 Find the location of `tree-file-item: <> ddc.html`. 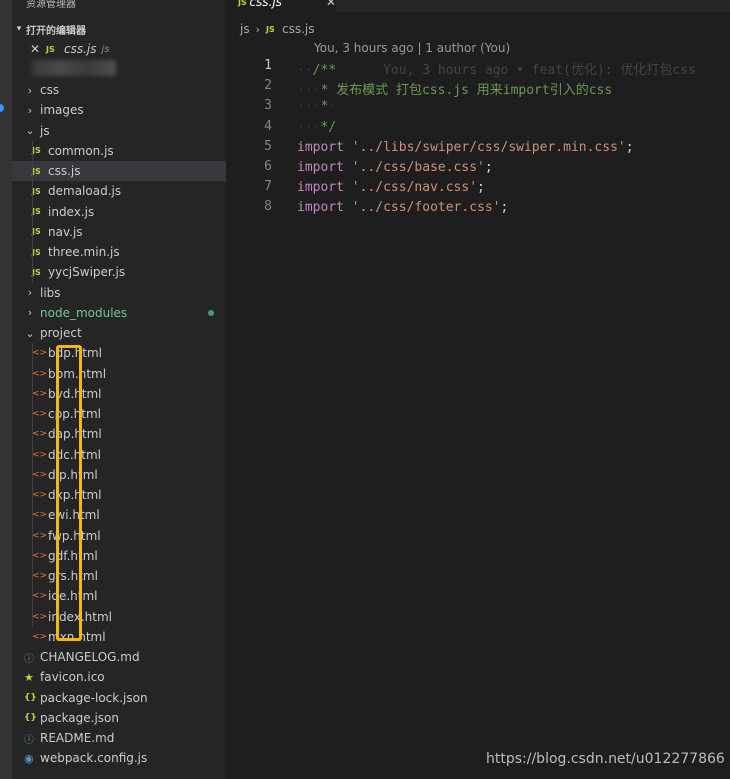

tree-file-item: <> ddc.html is located at coordinates (119, 455).